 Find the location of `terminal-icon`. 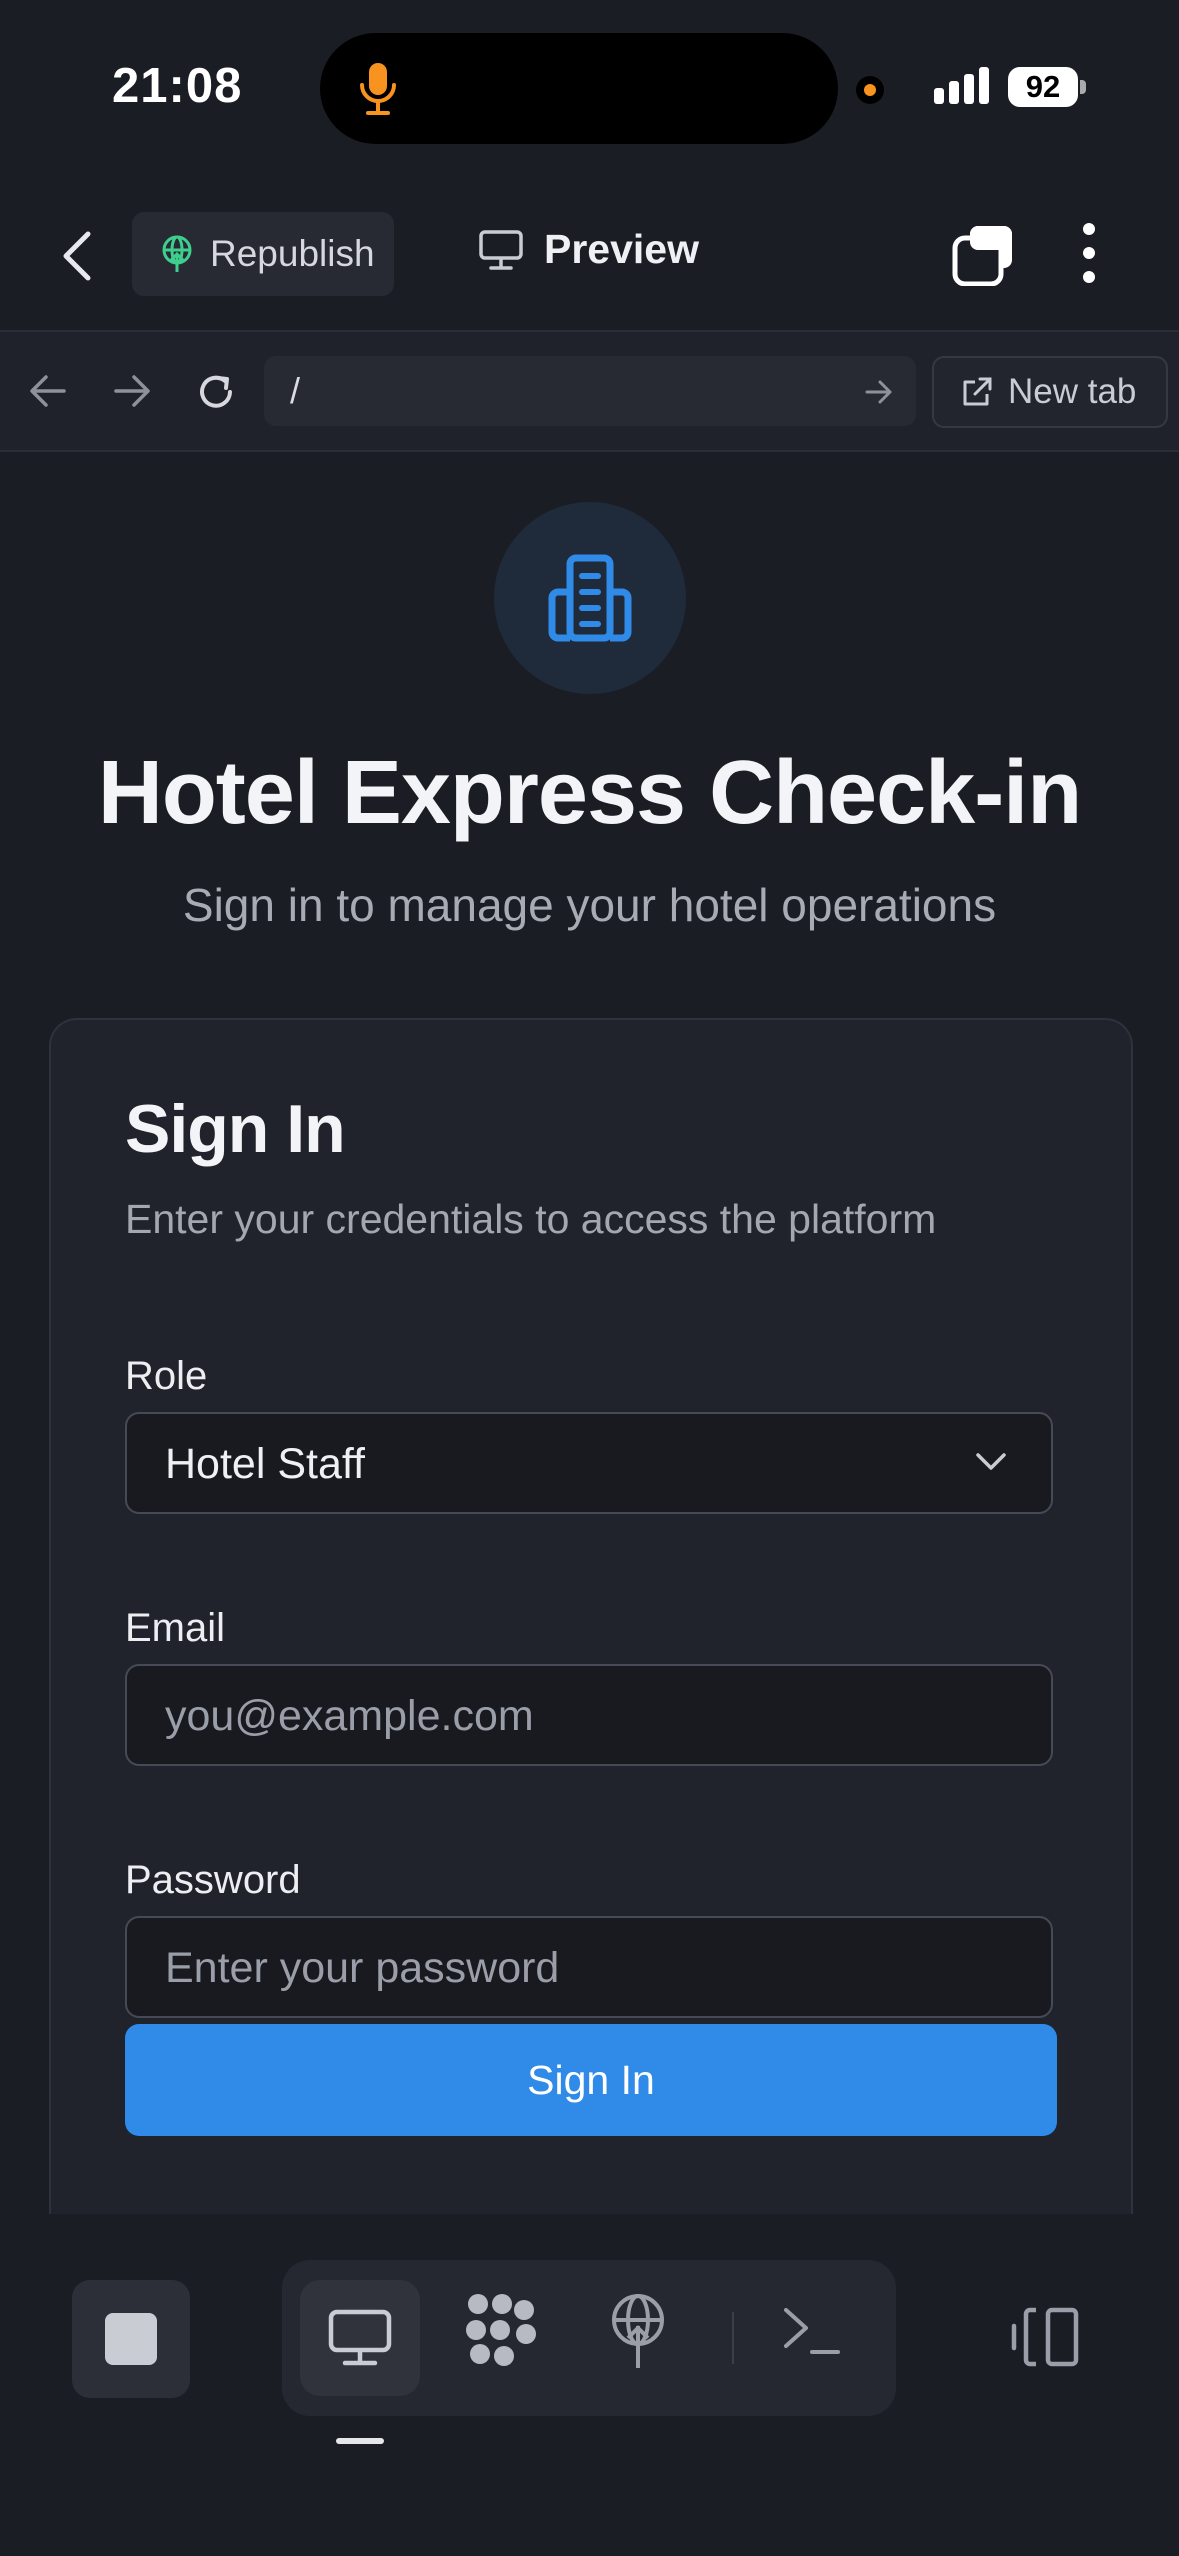

terminal-icon is located at coordinates (812, 2333).